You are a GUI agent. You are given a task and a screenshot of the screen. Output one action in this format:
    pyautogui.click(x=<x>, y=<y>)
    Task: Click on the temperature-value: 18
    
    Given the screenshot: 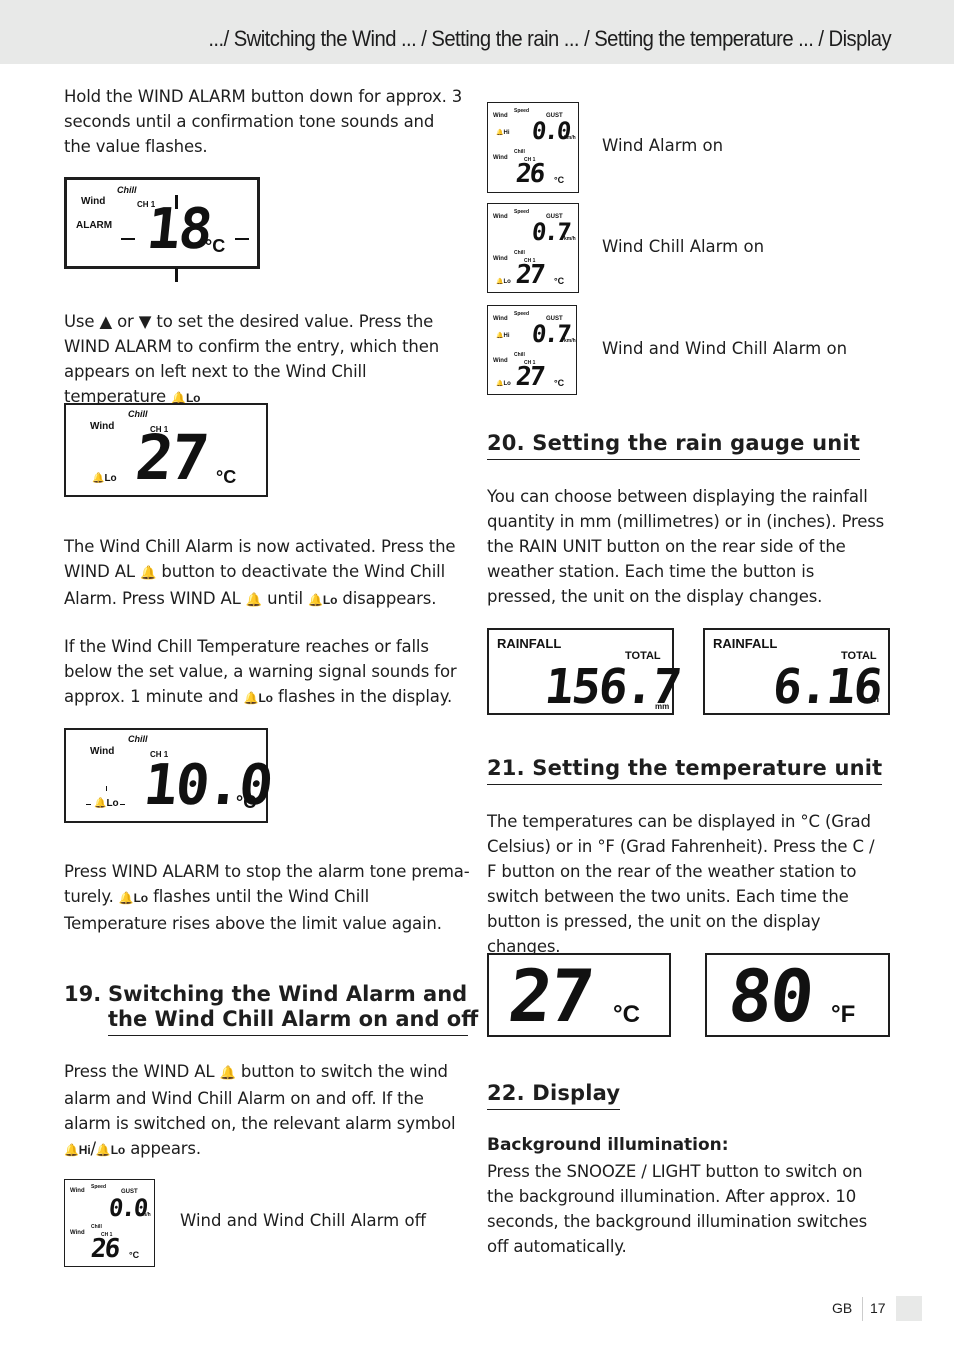 What is the action you would take?
    pyautogui.click(x=178, y=229)
    